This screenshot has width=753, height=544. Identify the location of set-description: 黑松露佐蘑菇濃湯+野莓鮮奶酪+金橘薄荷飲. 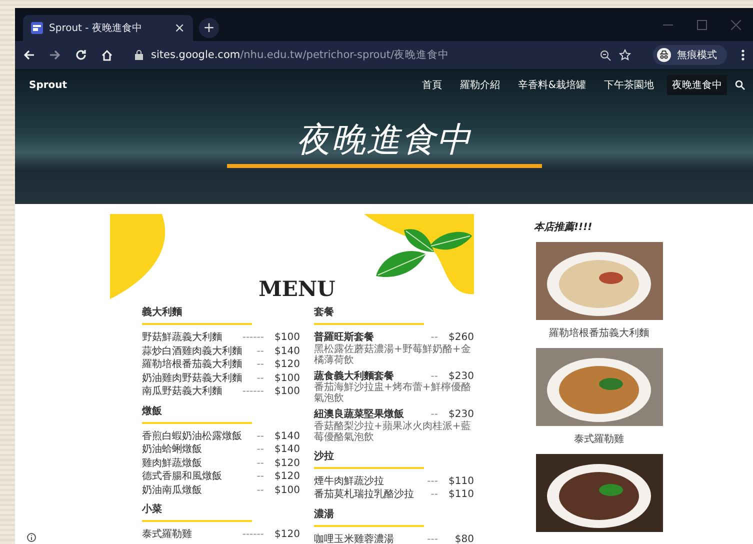
(393, 355).